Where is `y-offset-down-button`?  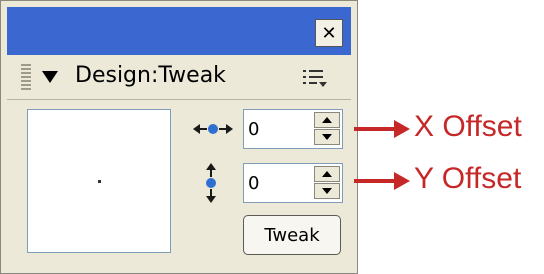 y-offset-down-button is located at coordinates (327, 191).